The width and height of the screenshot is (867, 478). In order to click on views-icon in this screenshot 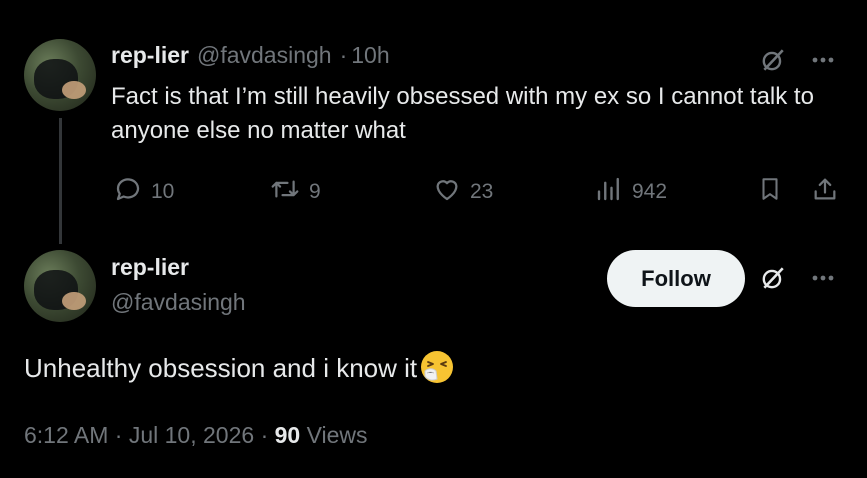, I will do `click(609, 192)`.